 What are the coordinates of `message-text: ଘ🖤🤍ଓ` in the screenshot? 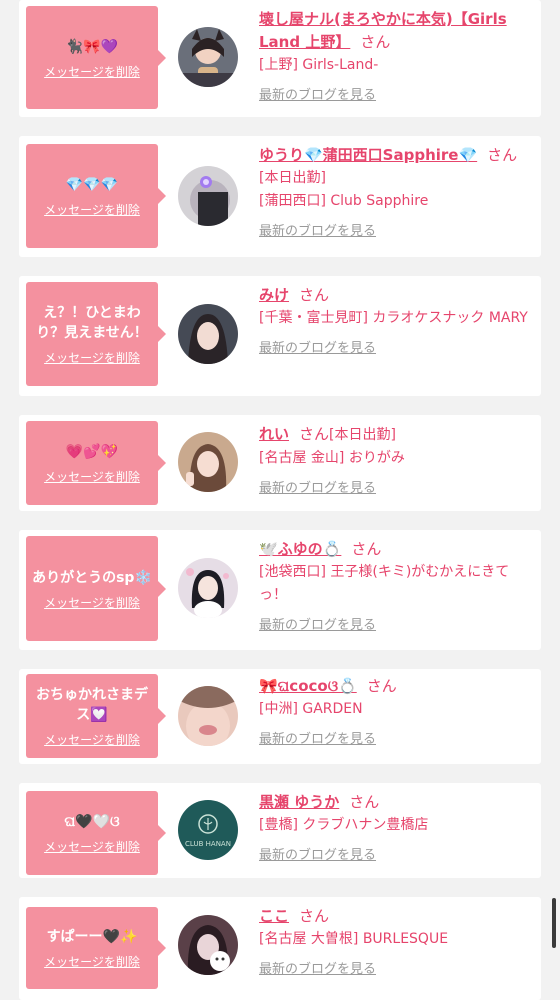 It's located at (92, 822).